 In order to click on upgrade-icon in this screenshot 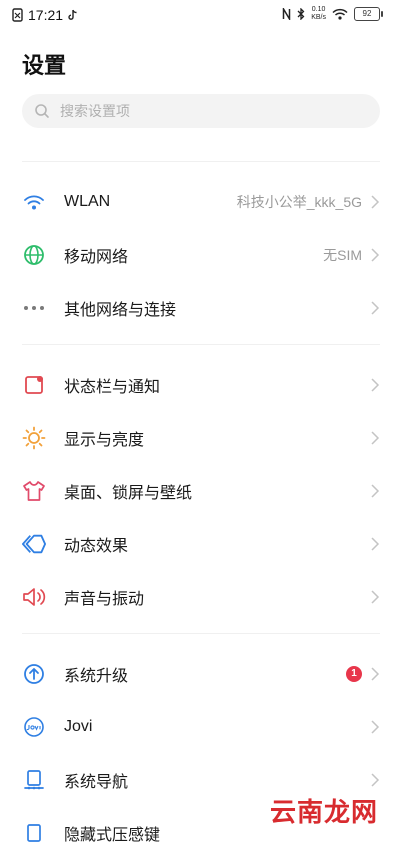, I will do `click(34, 674)`.